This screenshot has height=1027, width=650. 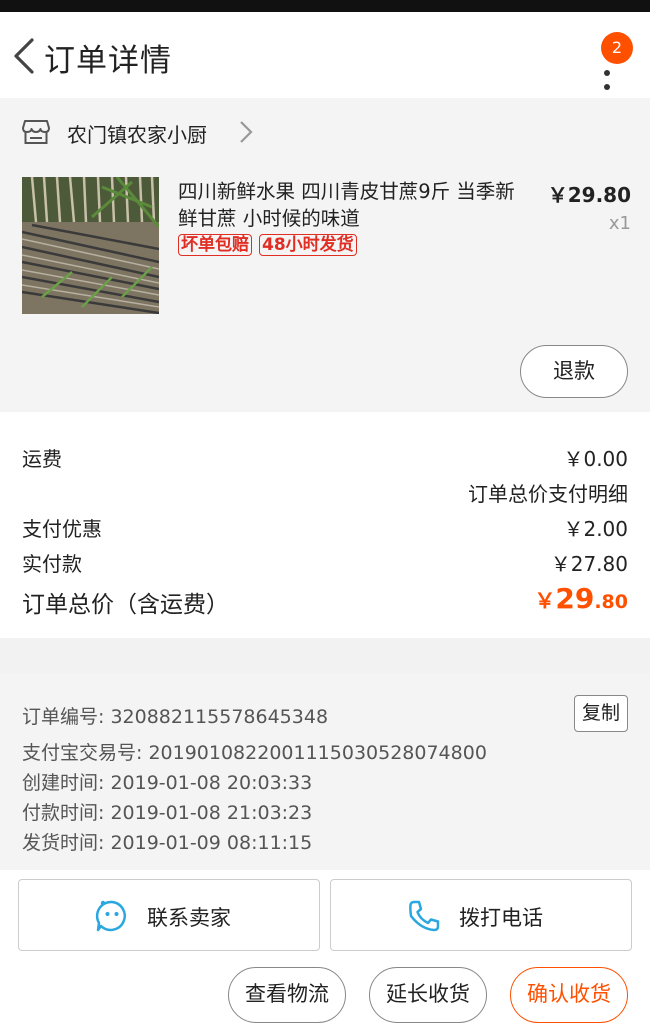 What do you see at coordinates (617, 48) in the screenshot?
I see `notification-badge: 2` at bounding box center [617, 48].